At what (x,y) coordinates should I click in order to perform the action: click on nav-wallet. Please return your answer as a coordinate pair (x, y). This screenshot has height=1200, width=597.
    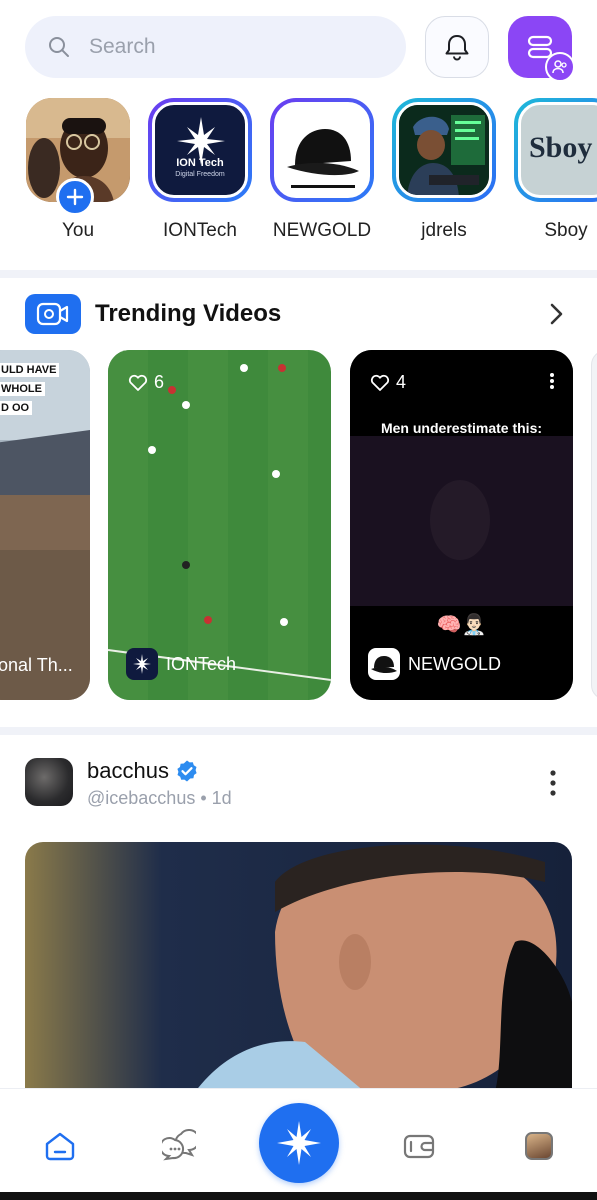
    Looking at the image, I should click on (419, 1146).